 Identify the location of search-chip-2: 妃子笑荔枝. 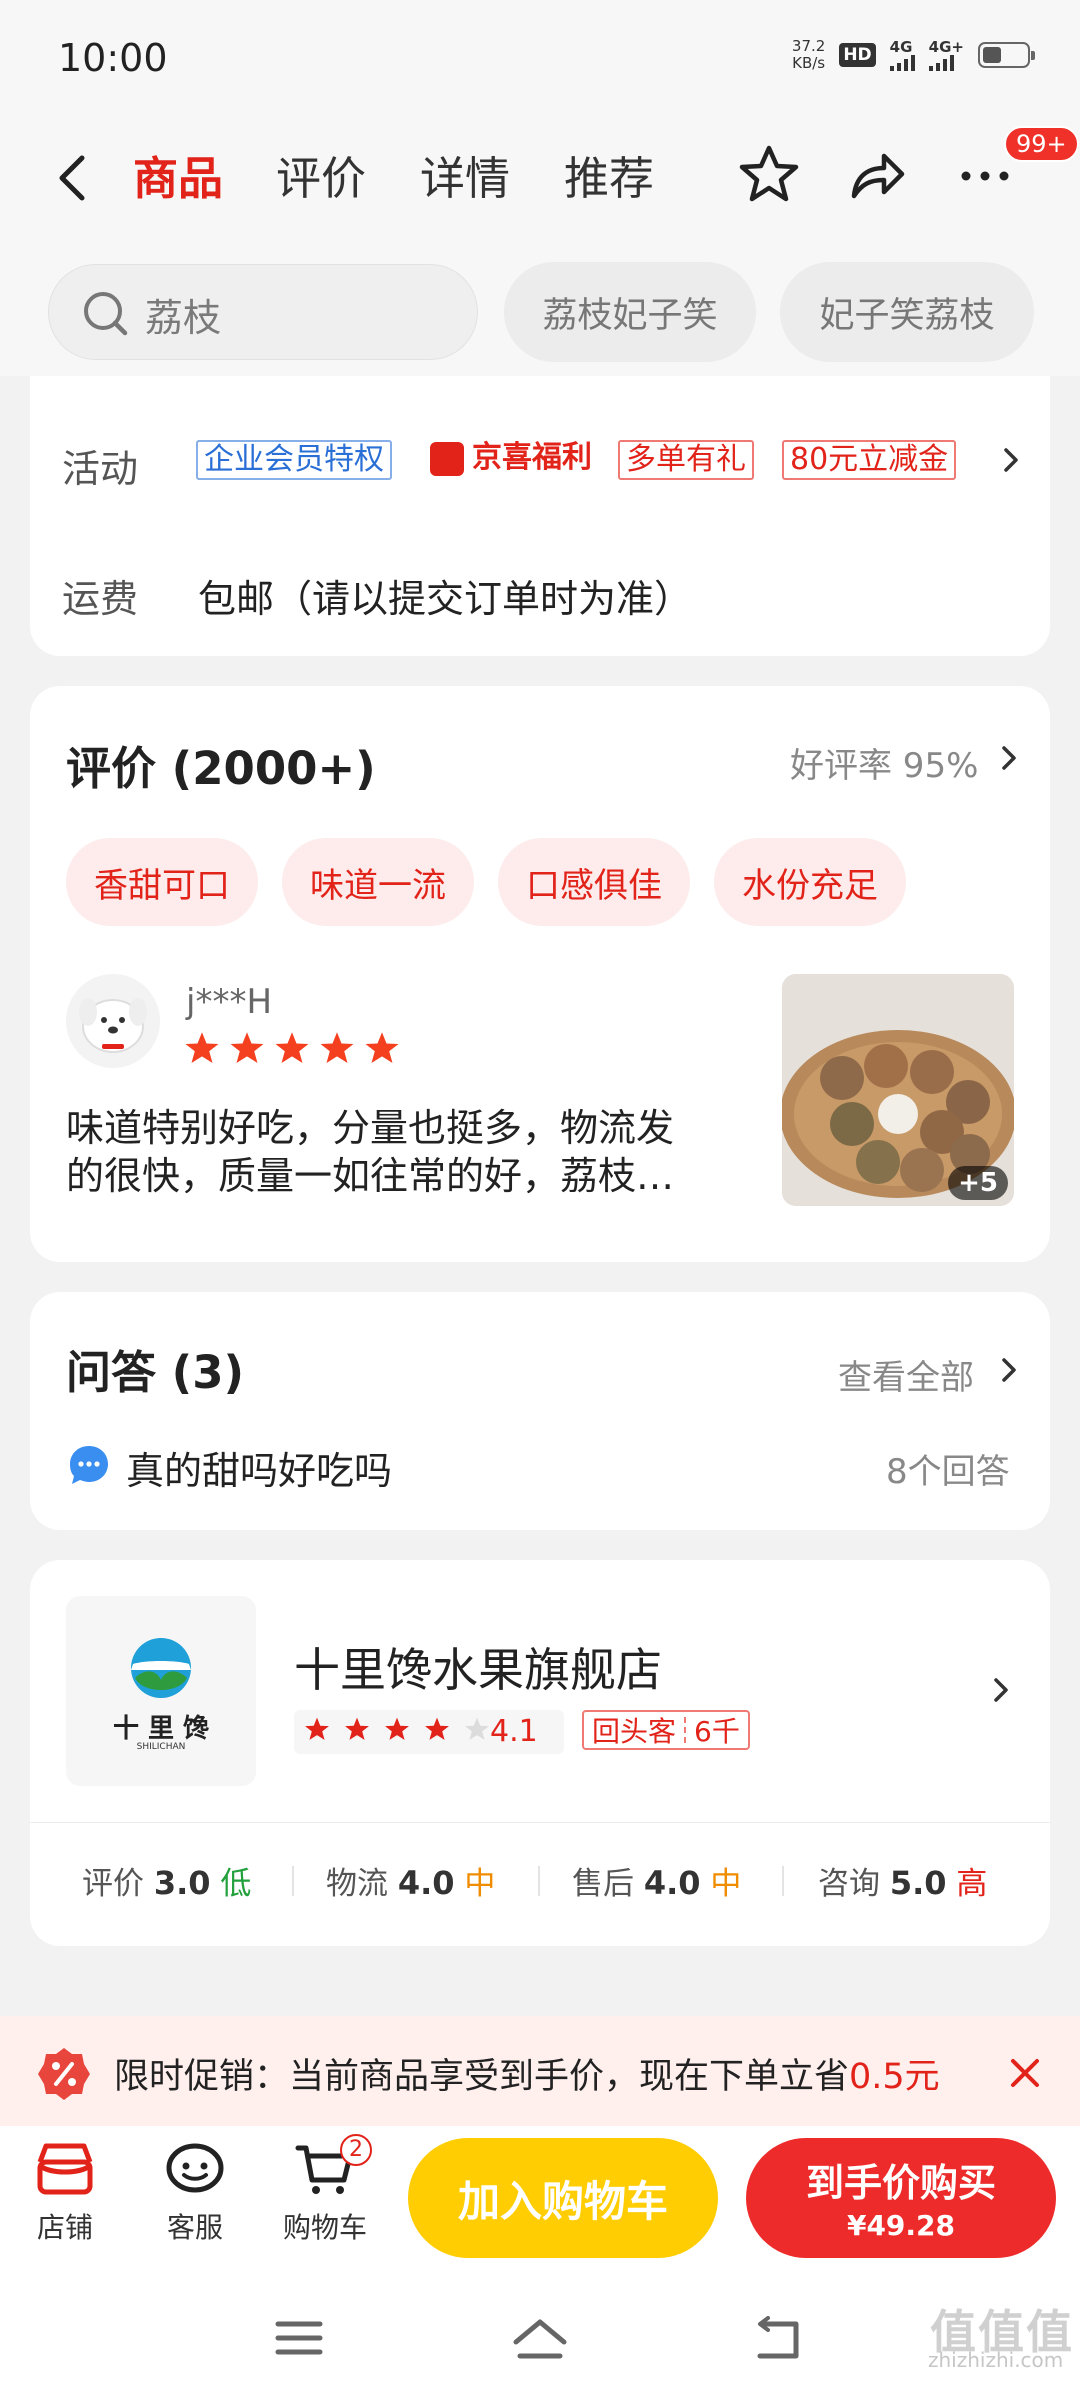
(907, 312).